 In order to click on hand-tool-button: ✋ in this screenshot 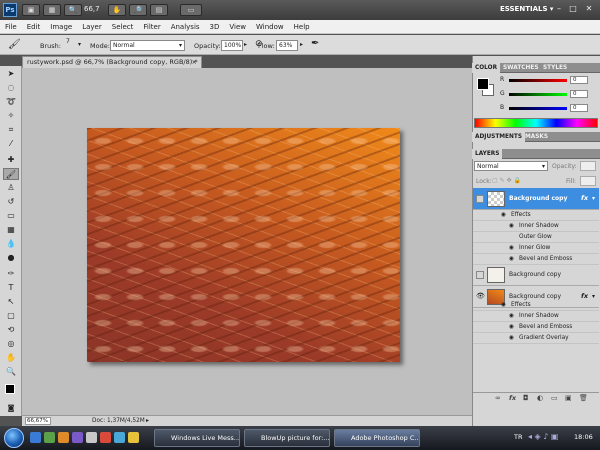, I will do `click(117, 10)`.